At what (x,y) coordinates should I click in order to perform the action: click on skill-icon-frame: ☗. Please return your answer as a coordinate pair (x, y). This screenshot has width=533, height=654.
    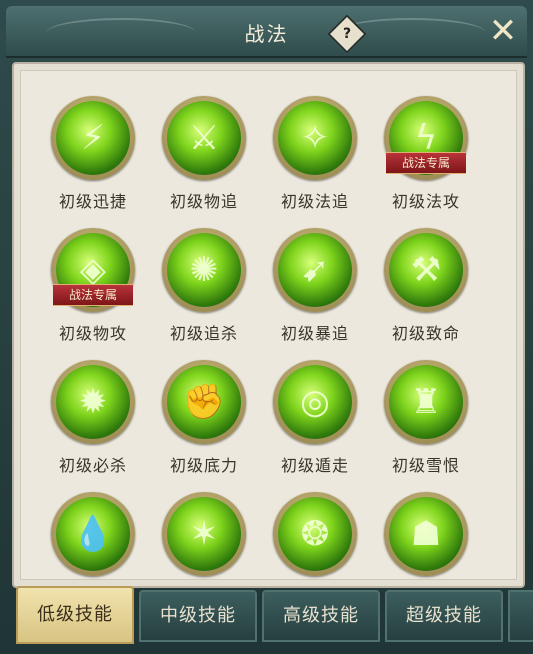
    Looking at the image, I should click on (426, 534).